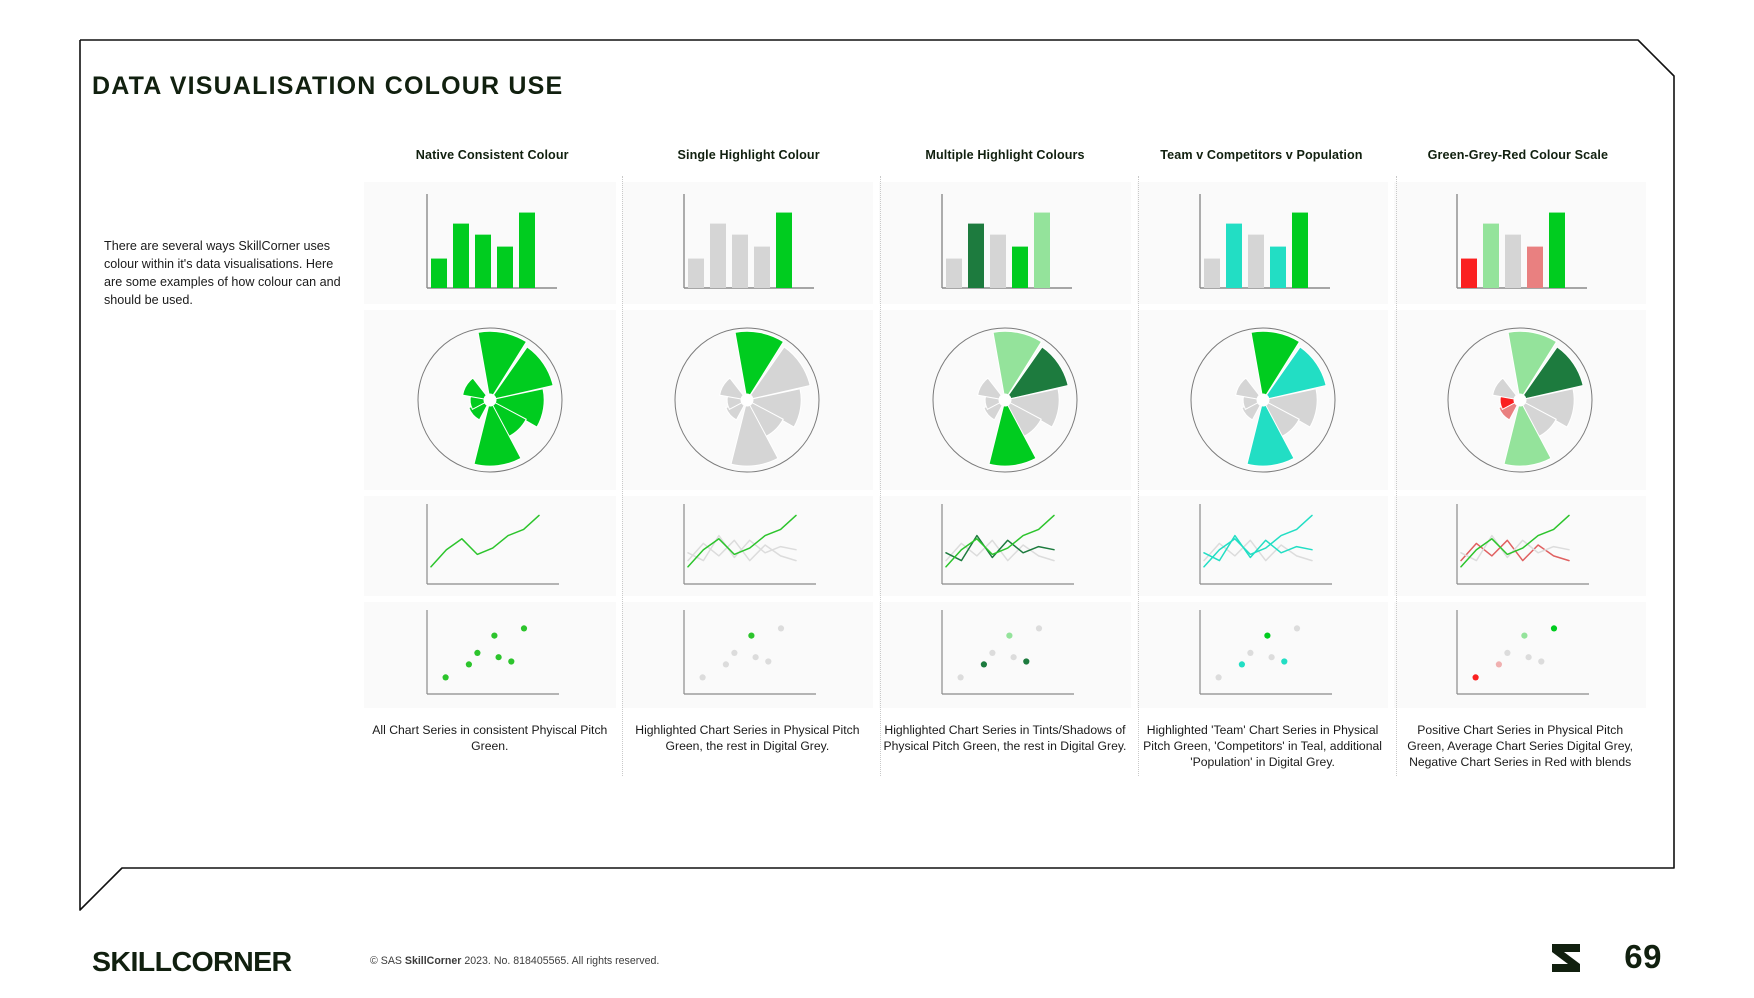 The image size is (1754, 998). Describe the element at coordinates (748, 155) in the screenshot. I see `column-header-1: Single Highlight Colour` at that location.